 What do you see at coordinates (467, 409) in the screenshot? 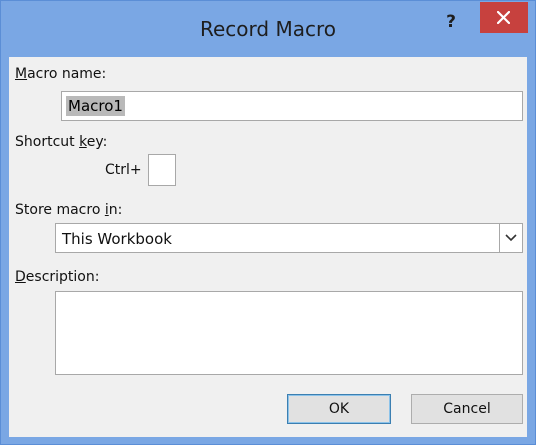
I see `cancel-button: Cancel` at bounding box center [467, 409].